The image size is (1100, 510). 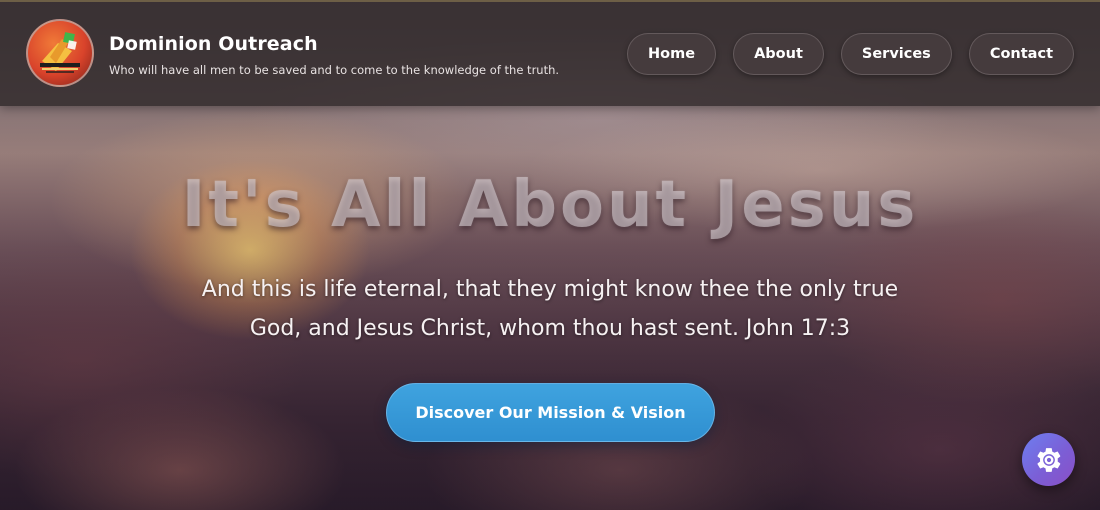 I want to click on logo-graphic, so click(x=60, y=52).